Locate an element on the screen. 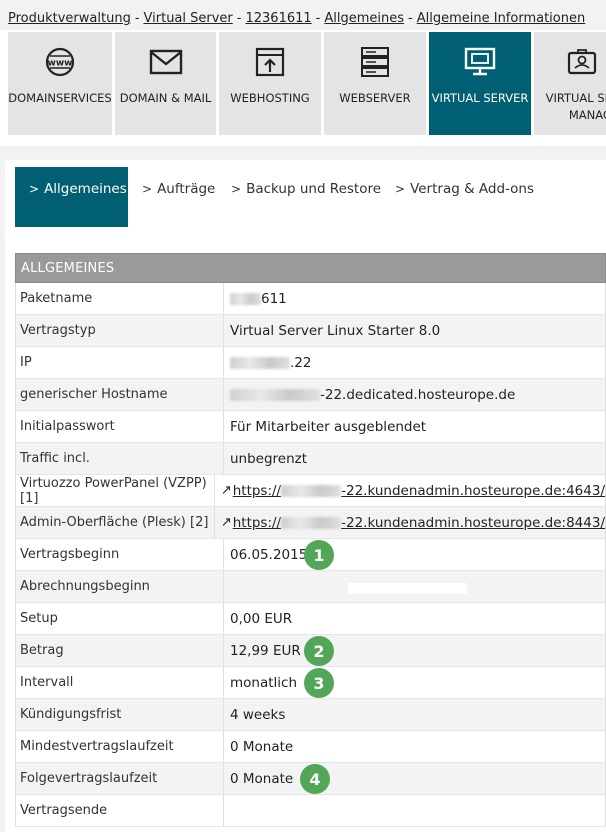 This screenshot has width=606, height=832. table-row: Mindestvertragslaufzeit 0 Monate is located at coordinates (310, 747).